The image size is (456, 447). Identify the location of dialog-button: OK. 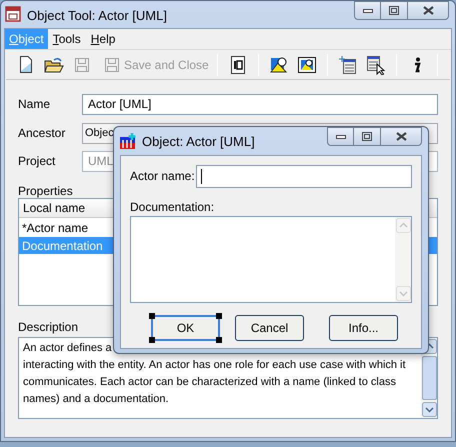
(185, 328).